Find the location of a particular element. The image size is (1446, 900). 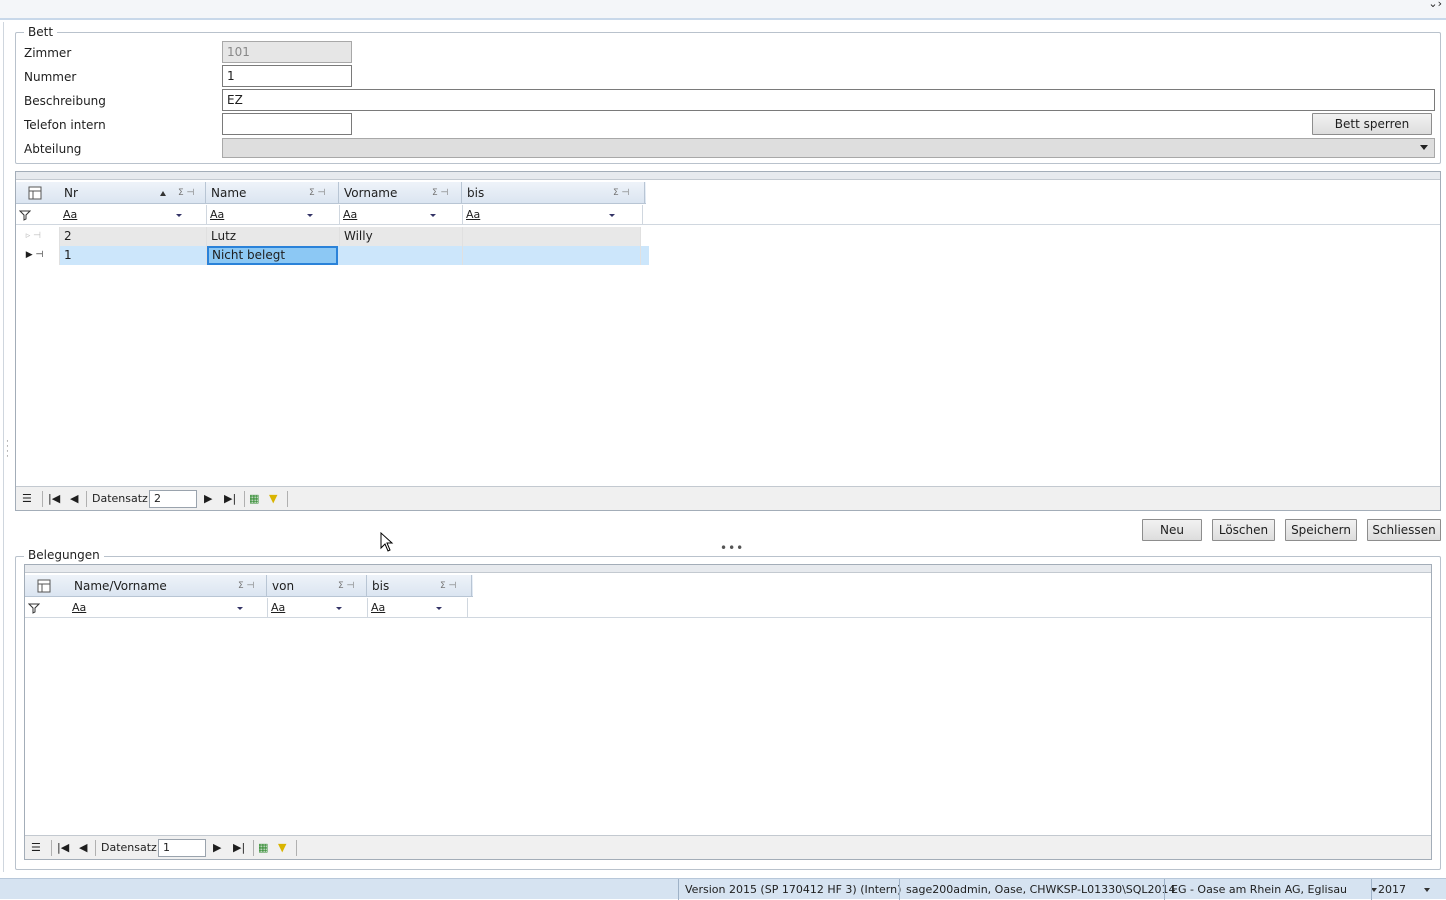

splitter-grip-icon: ••• is located at coordinates (732, 548).